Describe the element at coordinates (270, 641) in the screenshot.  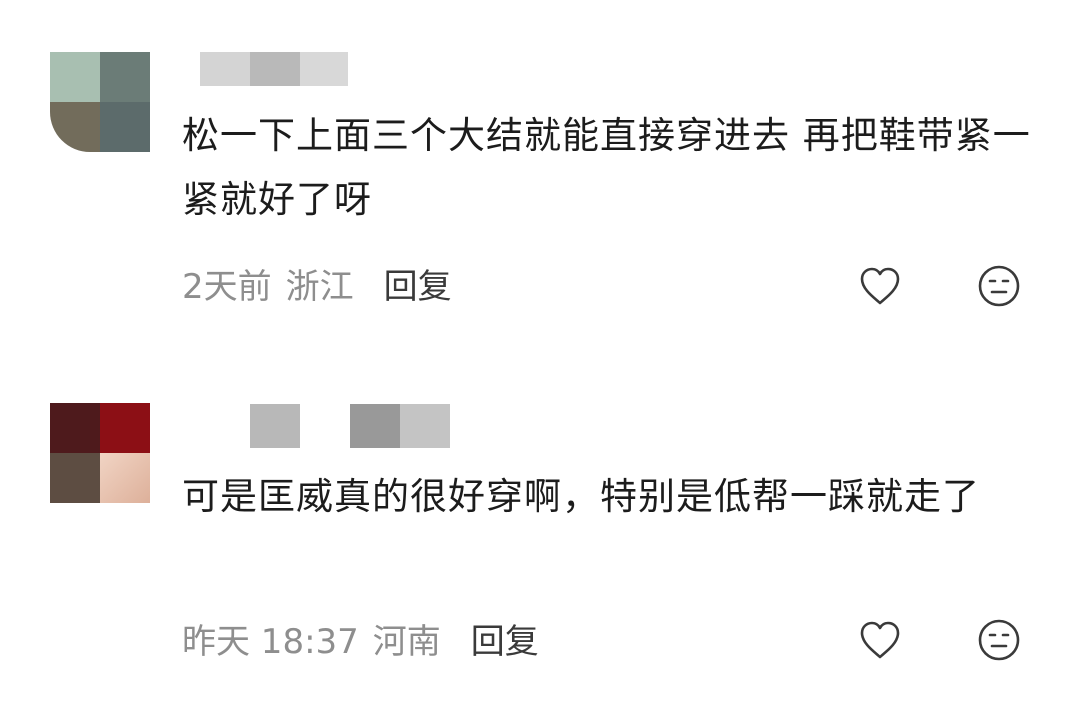
I see `comment-time: 昨天 18:37` at that location.